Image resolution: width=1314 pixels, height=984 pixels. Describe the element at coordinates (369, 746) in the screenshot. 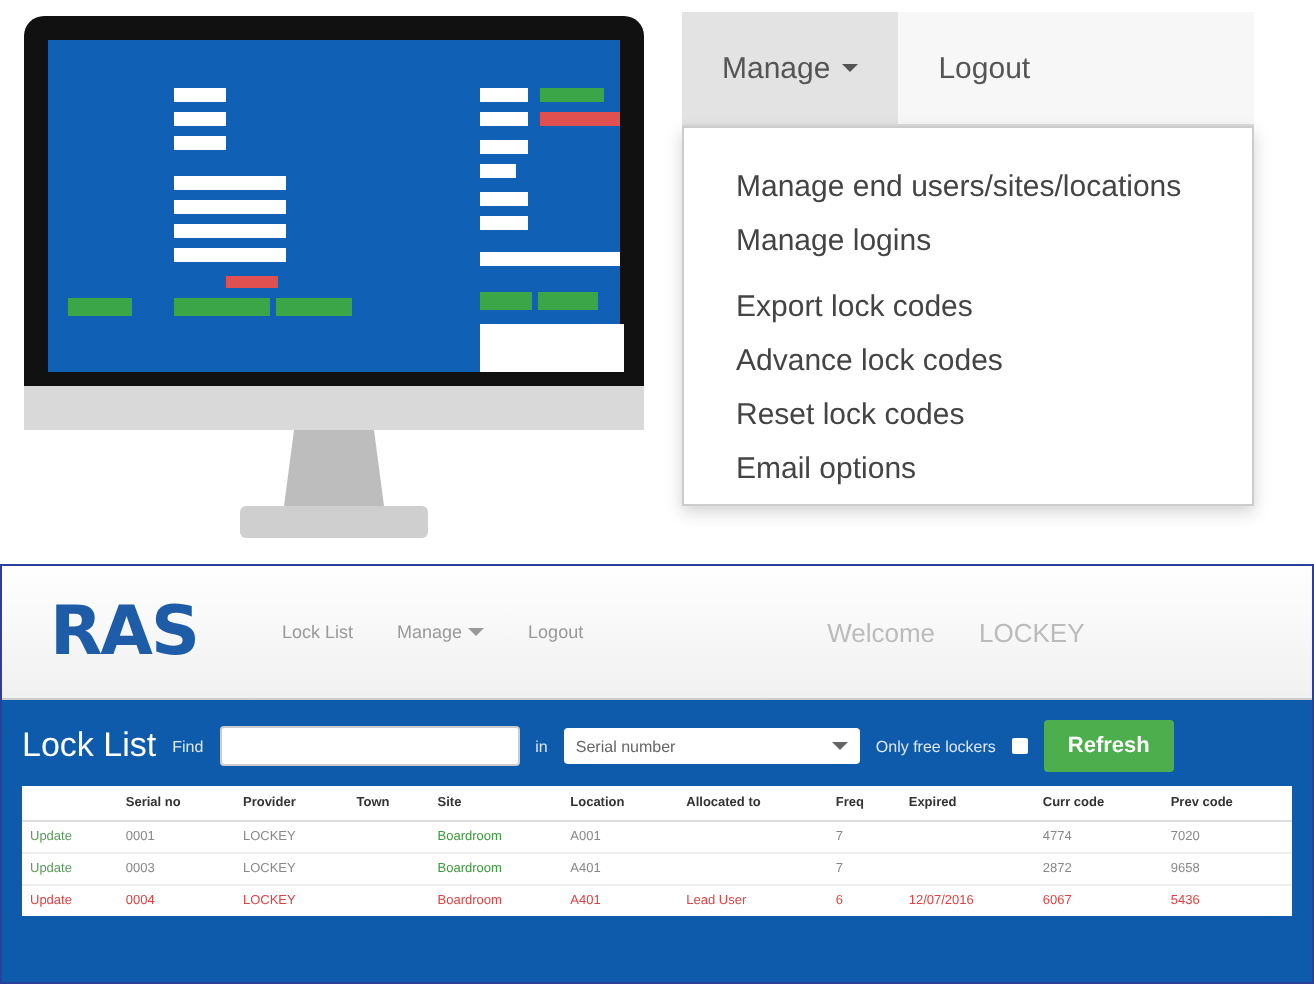

I see `search-field` at that location.